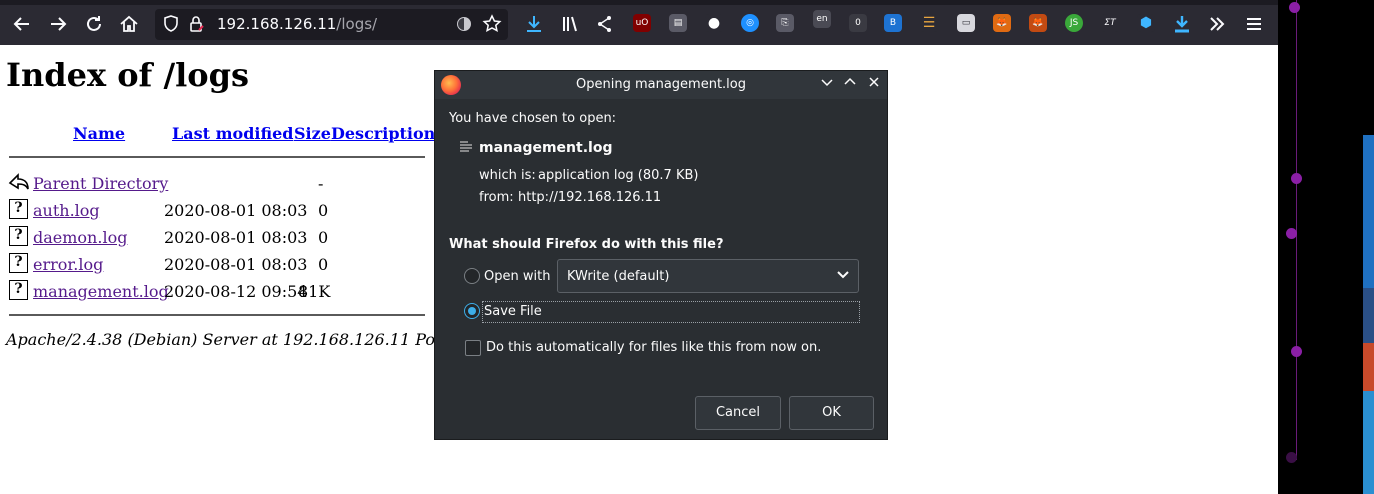 This screenshot has width=1374, height=494. What do you see at coordinates (18, 181) in the screenshot?
I see `back-folder-icon` at bounding box center [18, 181].